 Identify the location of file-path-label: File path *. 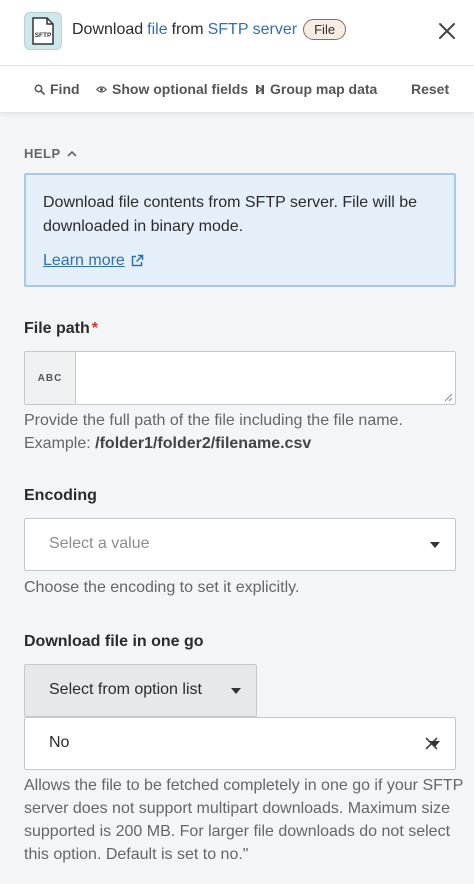
(61, 329).